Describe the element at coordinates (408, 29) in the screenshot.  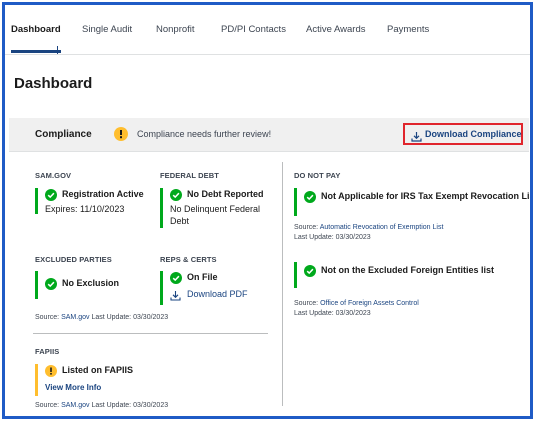
I see `tab-payments: Payments` at that location.